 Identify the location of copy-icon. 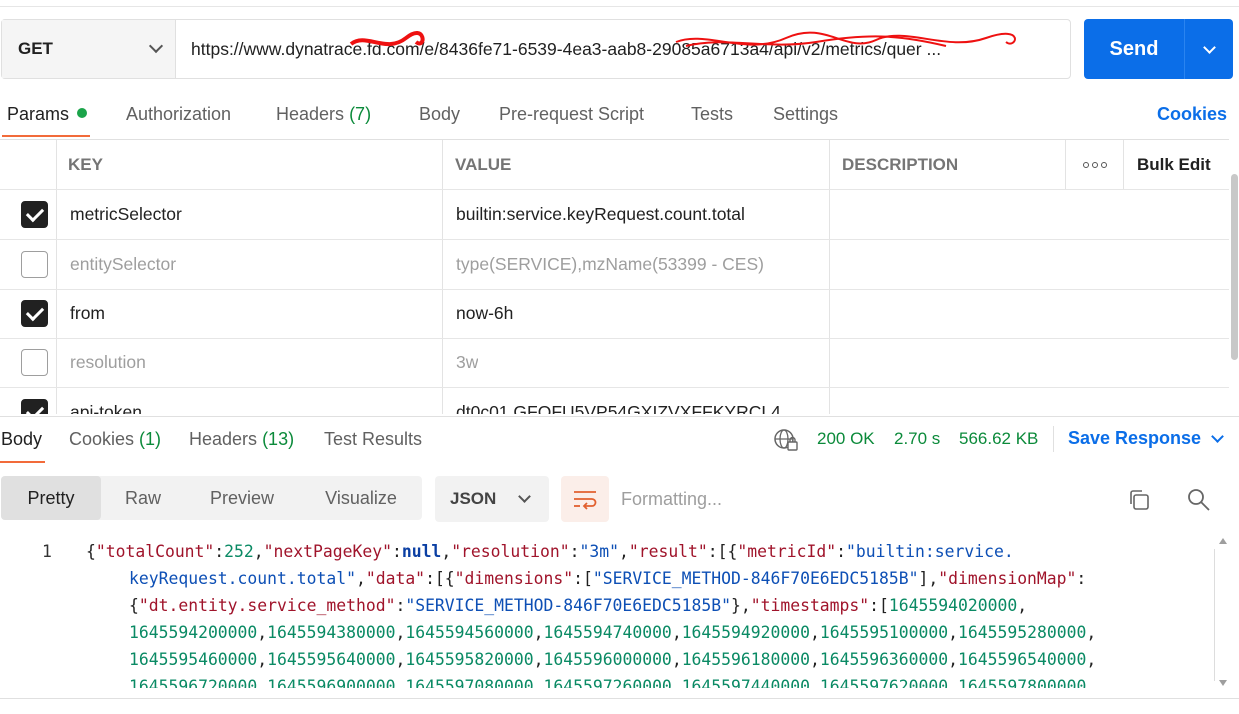
(1139, 500).